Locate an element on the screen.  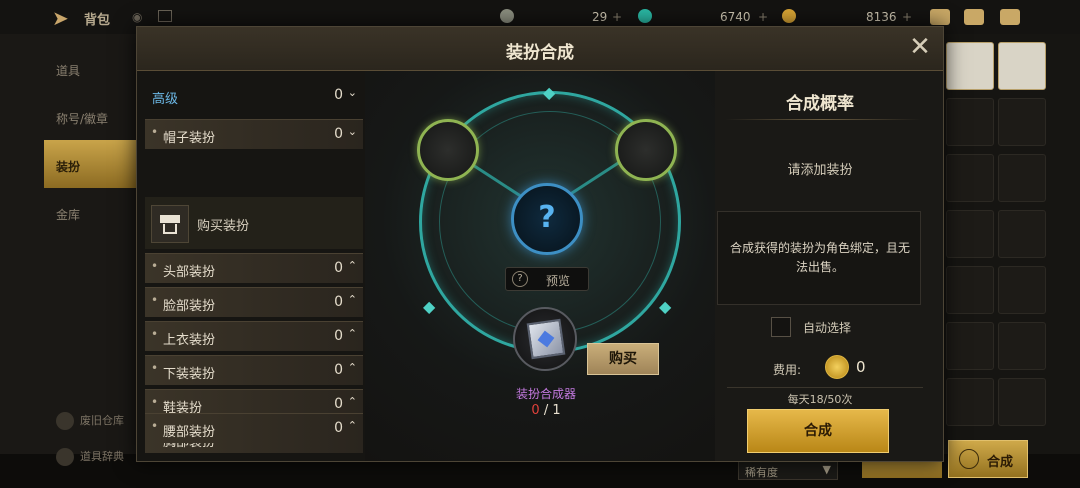
category-head: • 头部装扮 0 ⌃ is located at coordinates (254, 268).